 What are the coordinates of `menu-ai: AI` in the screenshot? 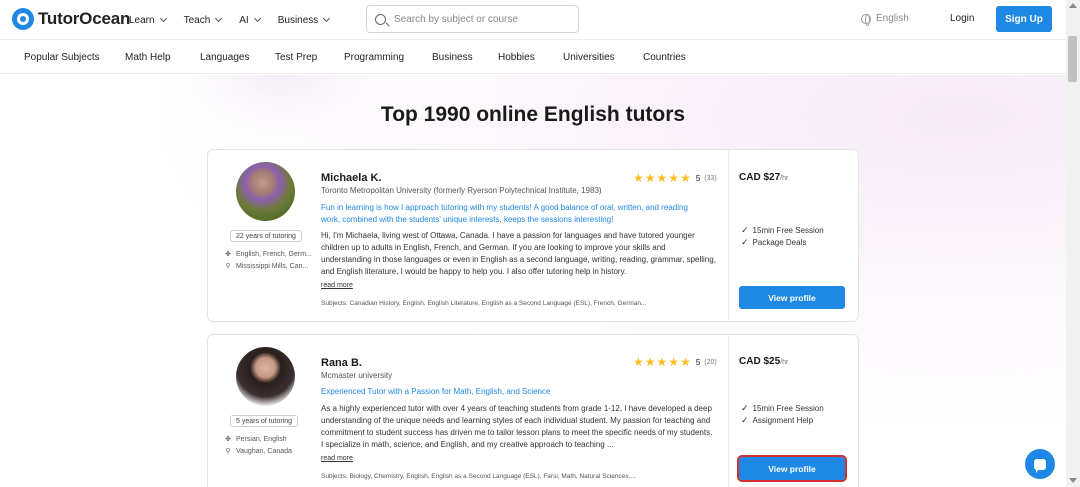 It's located at (250, 20).